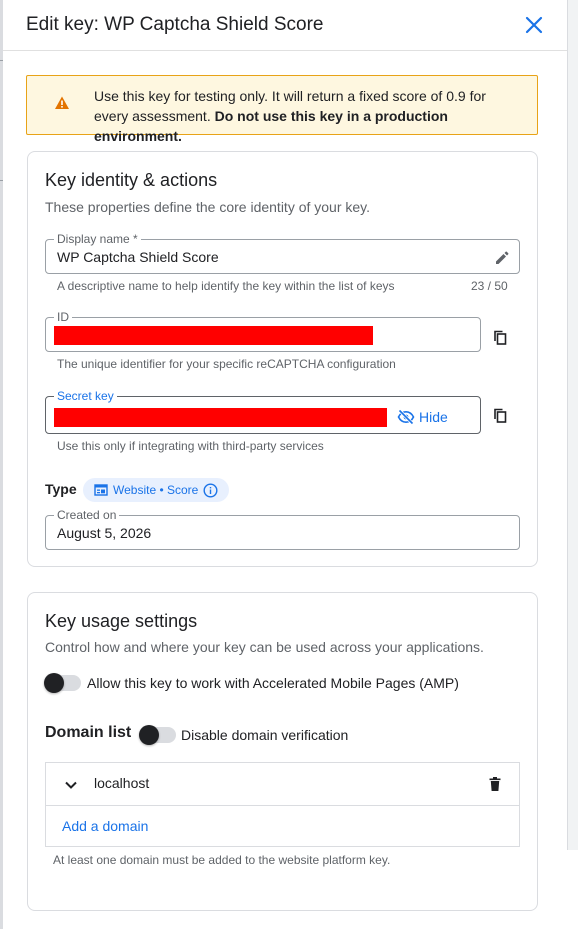  What do you see at coordinates (175, 24) in the screenshot?
I see `page-title: Edit key: WP Captcha Shield Score` at bounding box center [175, 24].